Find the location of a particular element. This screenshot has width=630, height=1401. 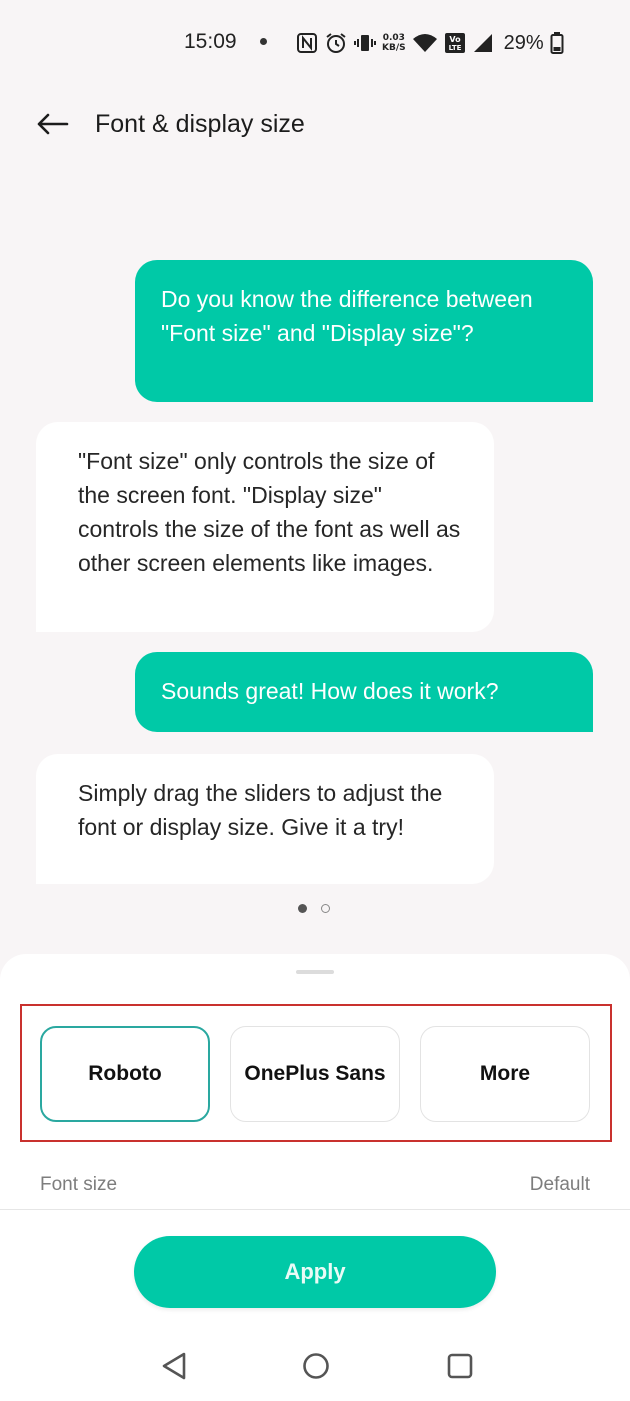

font-option-roboto: Roboto is located at coordinates (125, 1074).